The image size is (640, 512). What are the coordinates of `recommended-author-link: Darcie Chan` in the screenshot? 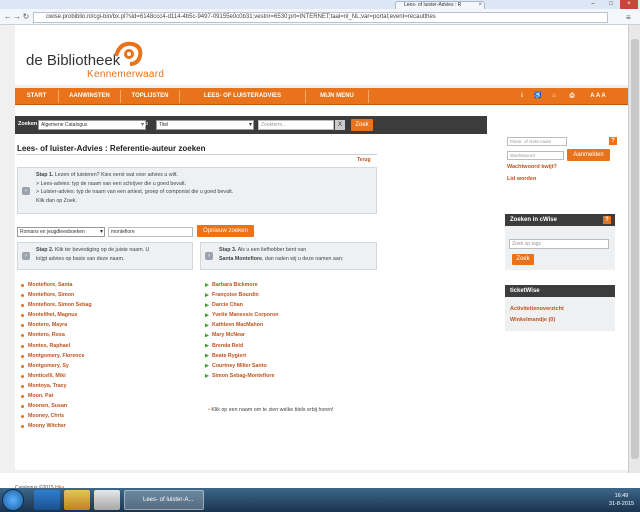 It's located at (289, 305).